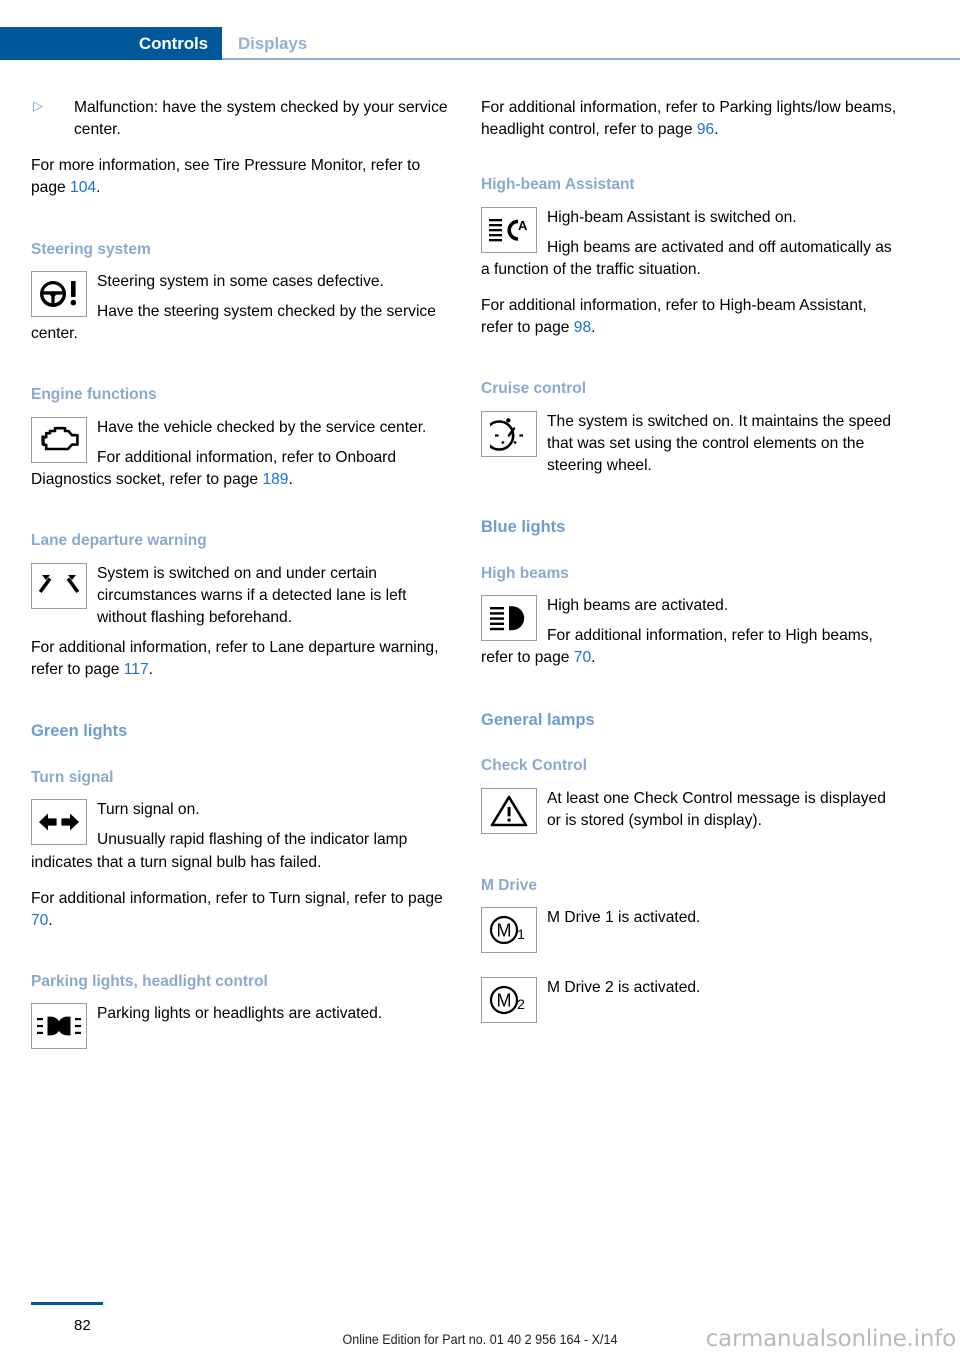 The width and height of the screenshot is (960, 1362). What do you see at coordinates (558, 185) in the screenshot?
I see `heading-high-beam-assistant: High-beam Assistant` at bounding box center [558, 185].